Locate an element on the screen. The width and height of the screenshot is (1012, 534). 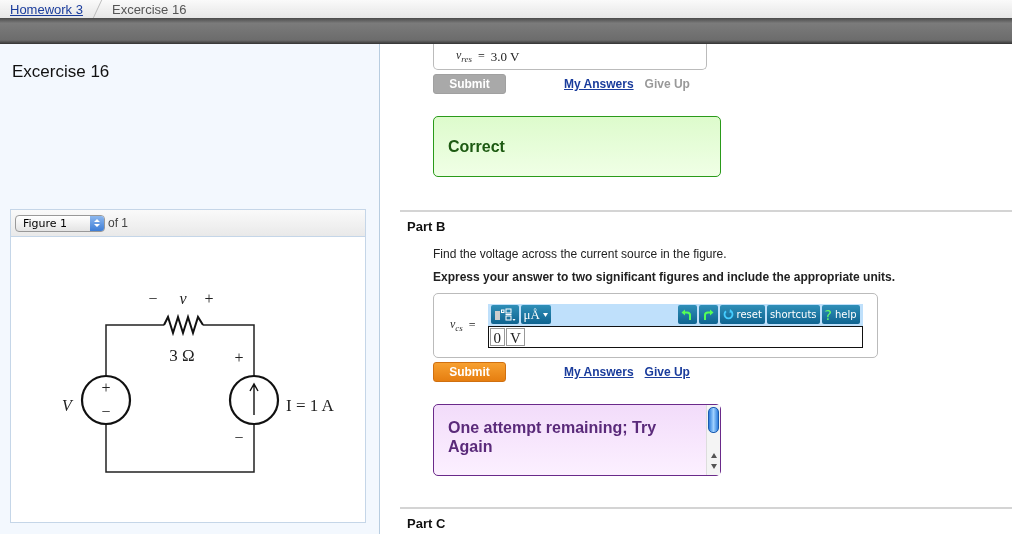
circuit-label: 3 Ω is located at coordinates (182, 355).